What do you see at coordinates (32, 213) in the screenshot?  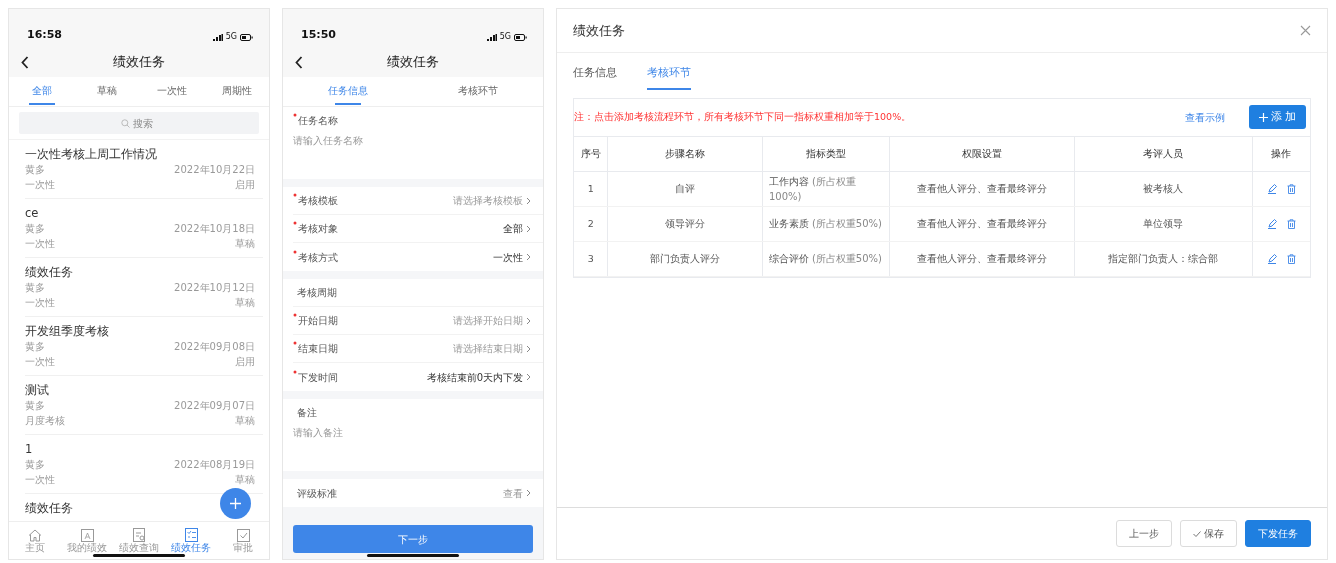 I see `task-title: ce` at bounding box center [32, 213].